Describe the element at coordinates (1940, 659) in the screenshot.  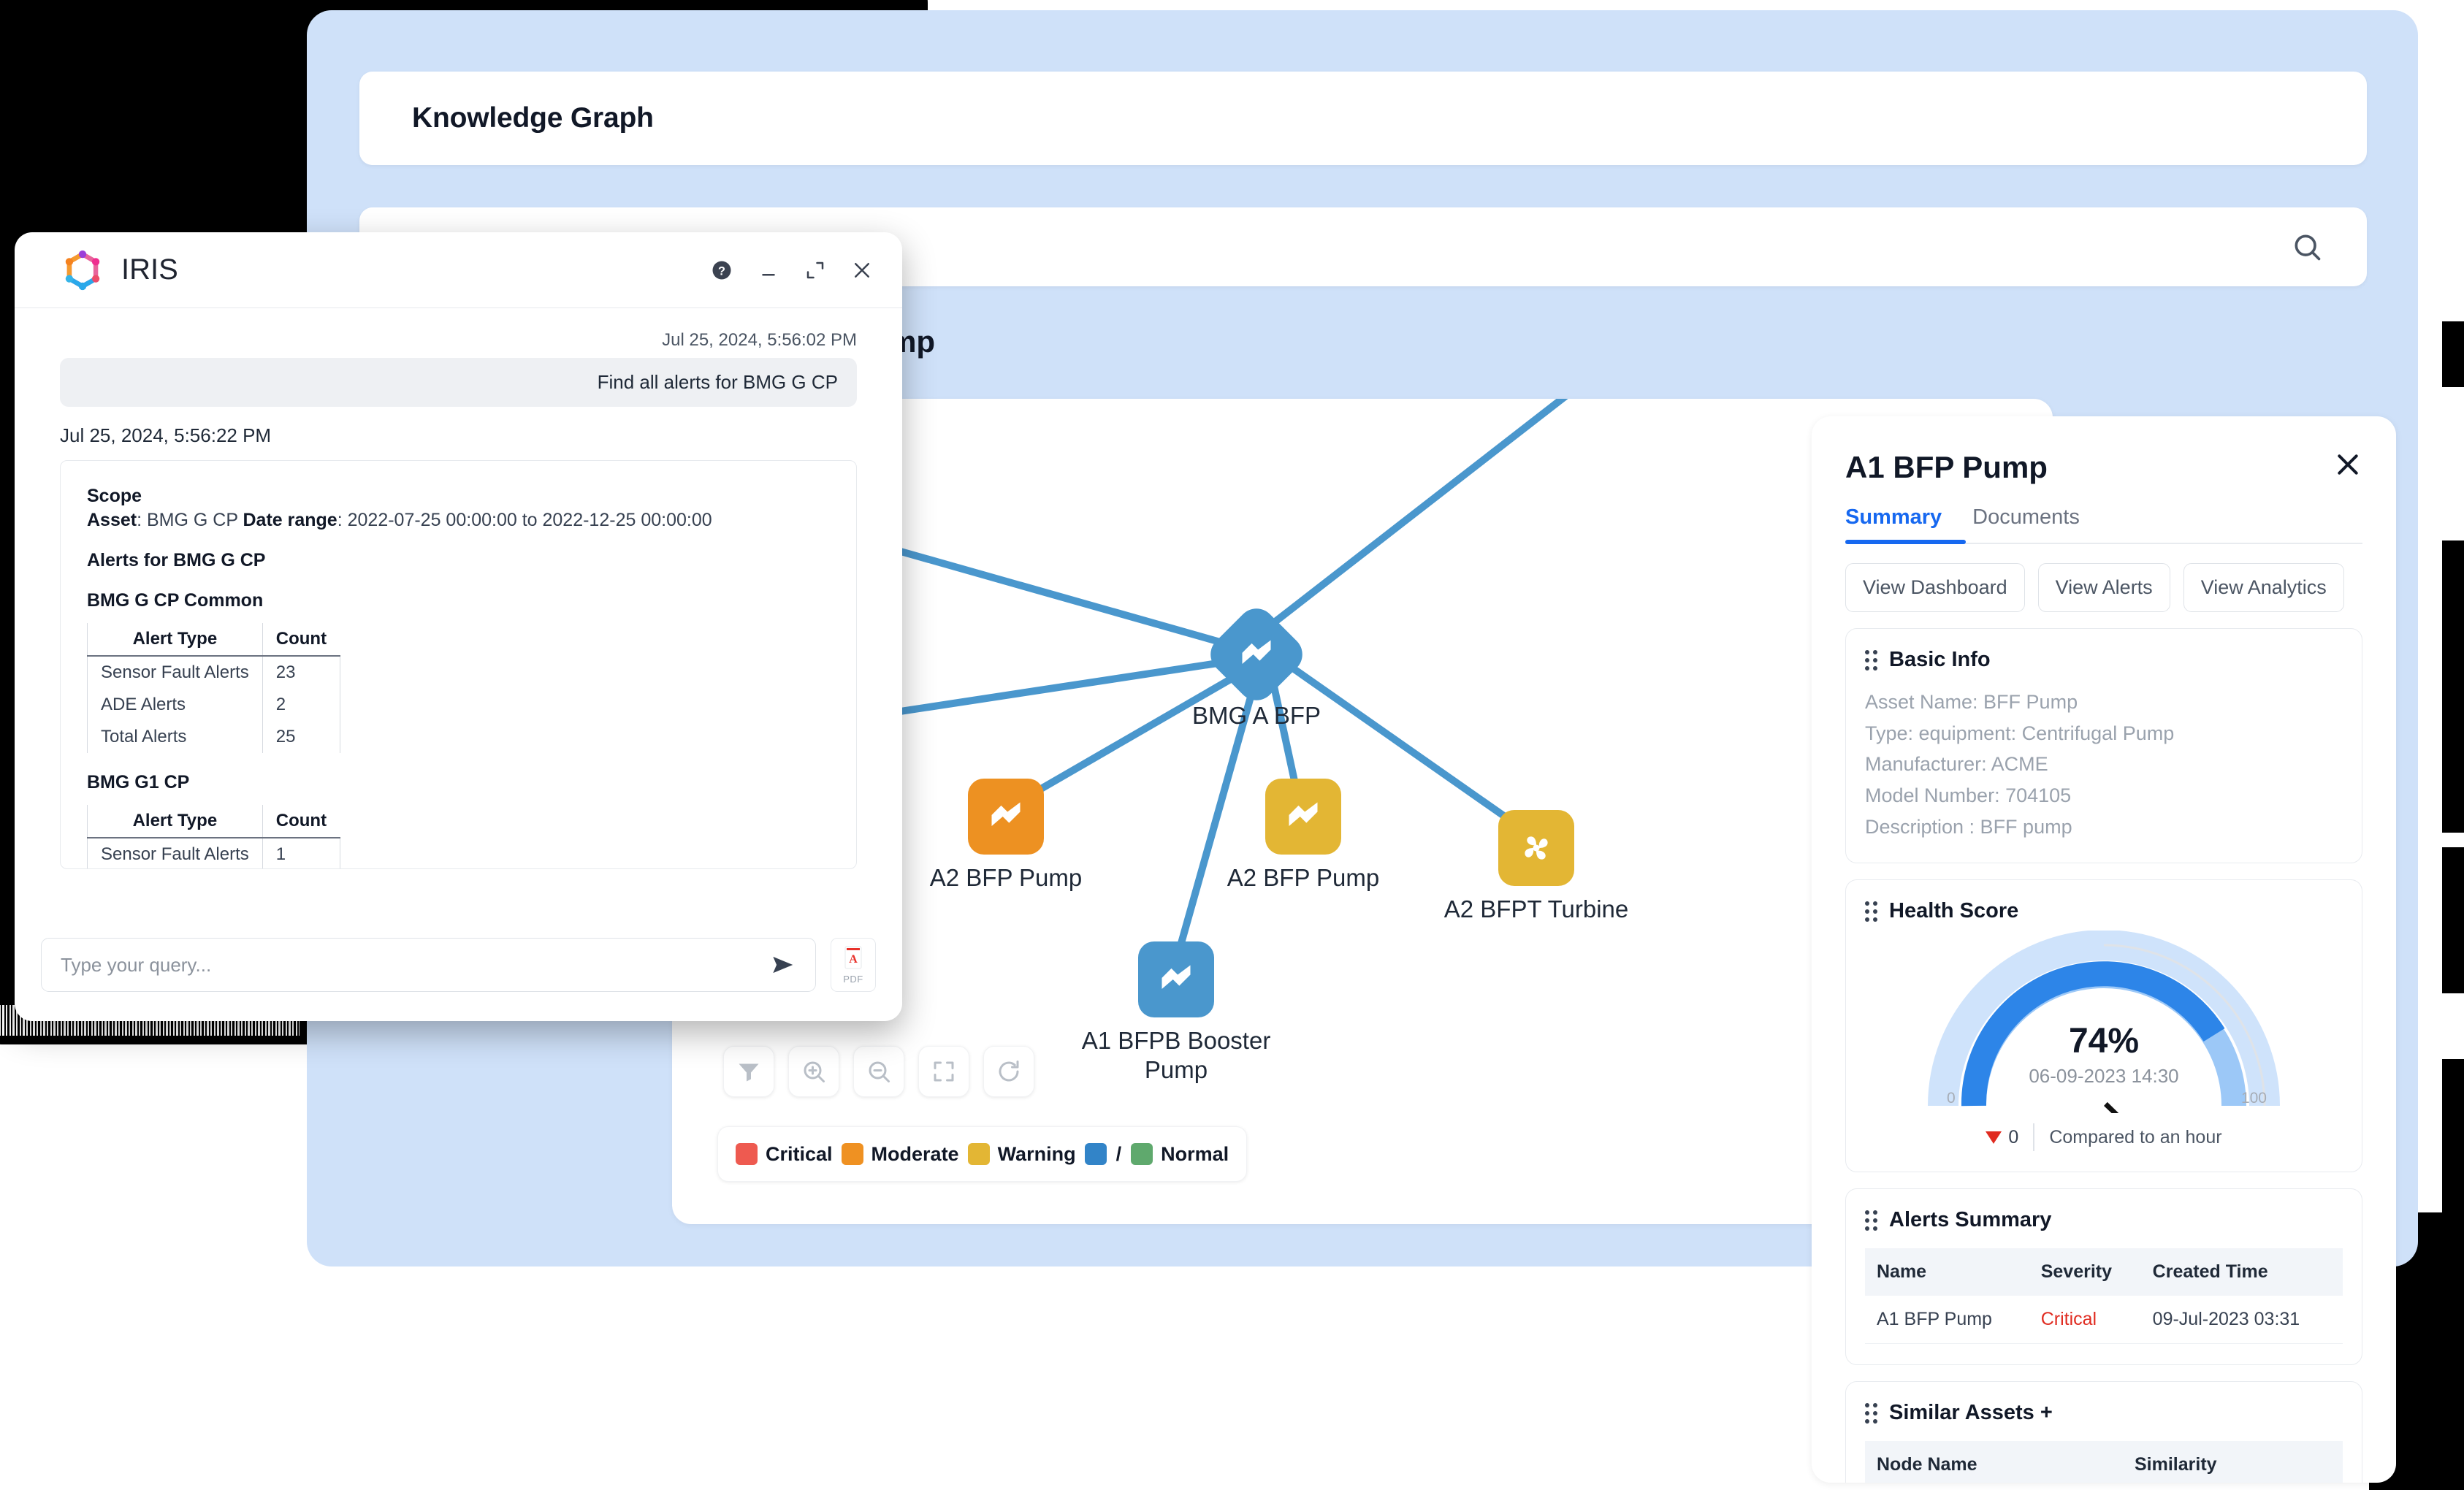
I see `card-title: Basic Info` at that location.